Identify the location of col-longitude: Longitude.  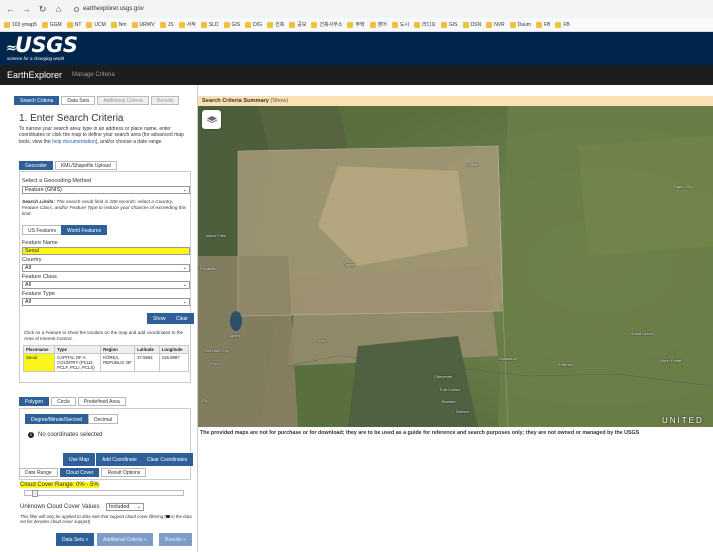
(174, 349).